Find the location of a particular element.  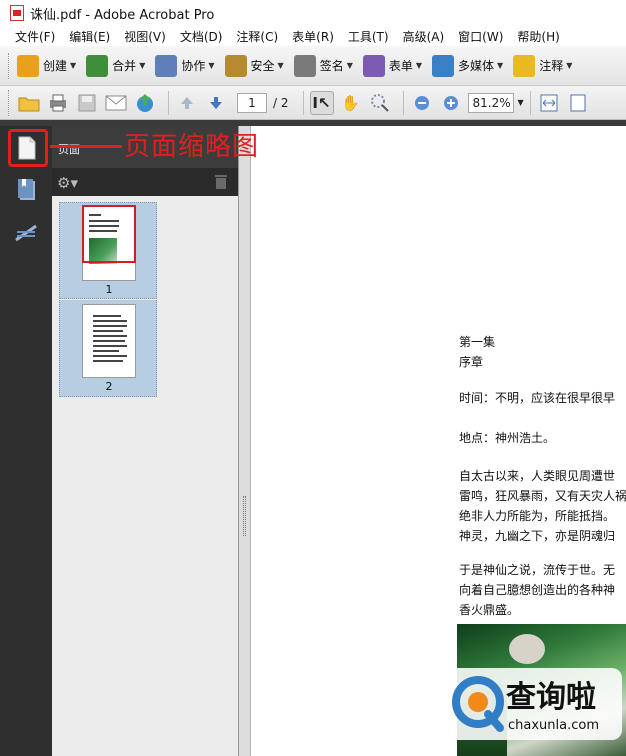

pdf-file-icon is located at coordinates (17, 13).